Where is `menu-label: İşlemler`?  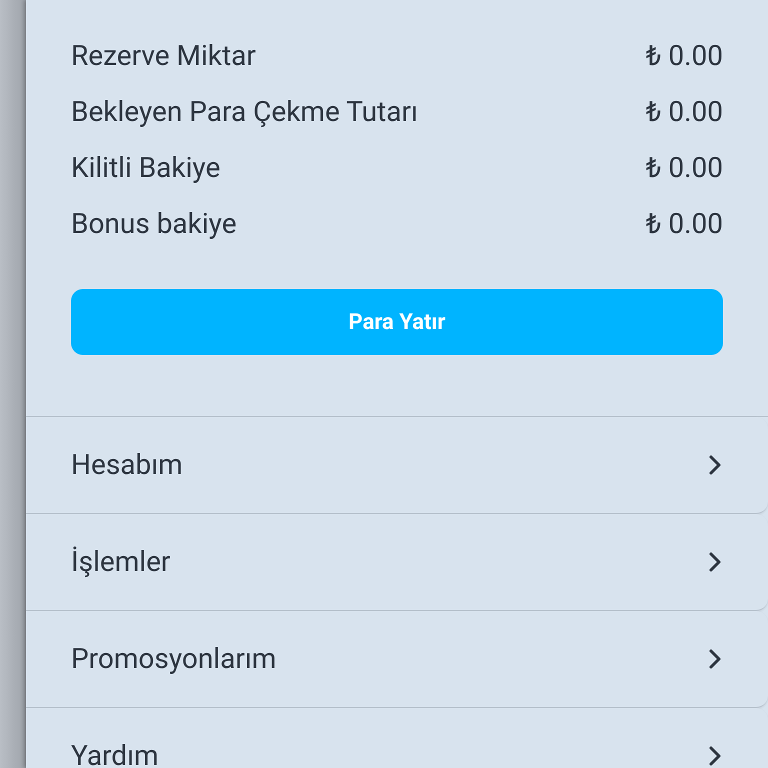 menu-label: İşlemler is located at coordinates (120, 562).